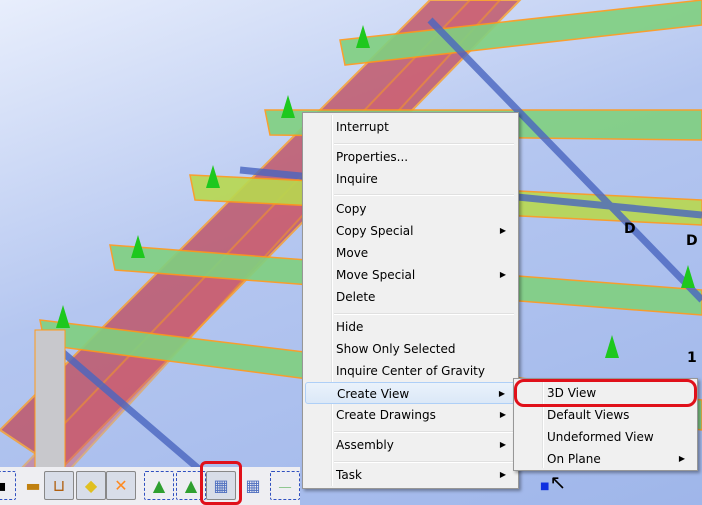 The height and width of the screenshot is (505, 702). I want to click on highlight-oval, so click(605, 393).